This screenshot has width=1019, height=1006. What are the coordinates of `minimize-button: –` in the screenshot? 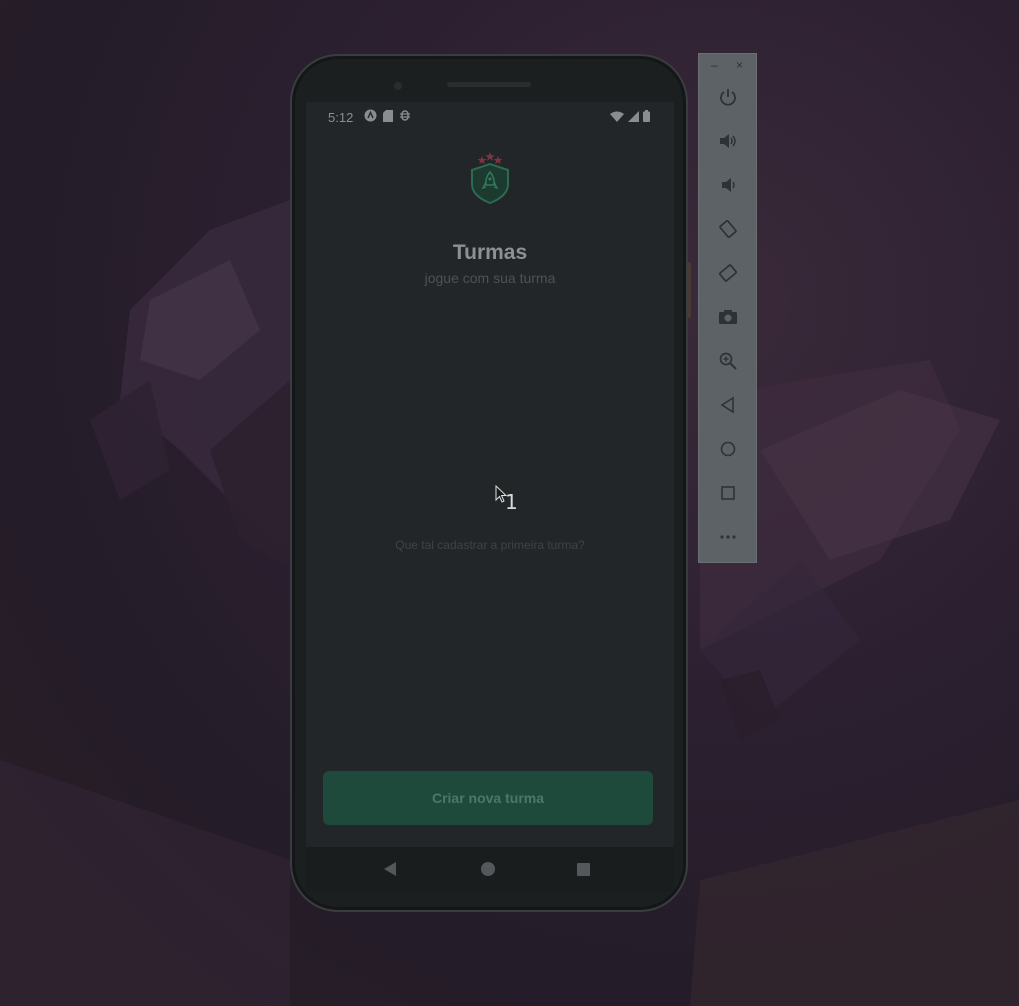 It's located at (714, 65).